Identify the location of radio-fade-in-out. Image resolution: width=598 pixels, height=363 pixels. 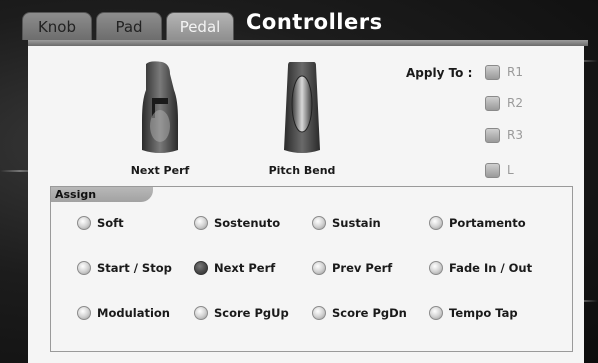
(436, 268).